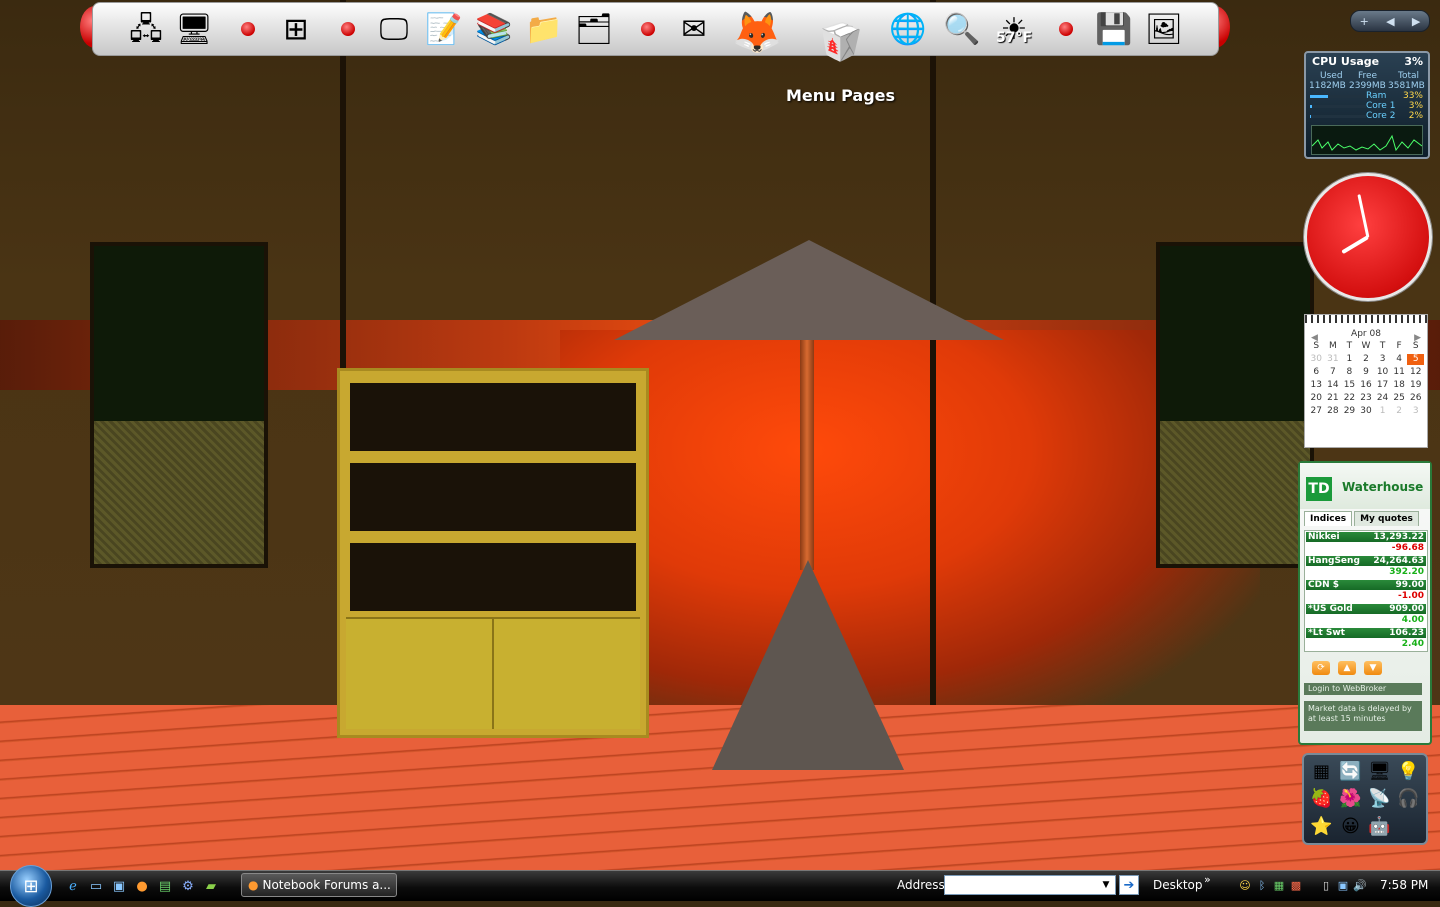 The image size is (1440, 907). What do you see at coordinates (1415, 385) in the screenshot?
I see `calendar-day: 19` at bounding box center [1415, 385].